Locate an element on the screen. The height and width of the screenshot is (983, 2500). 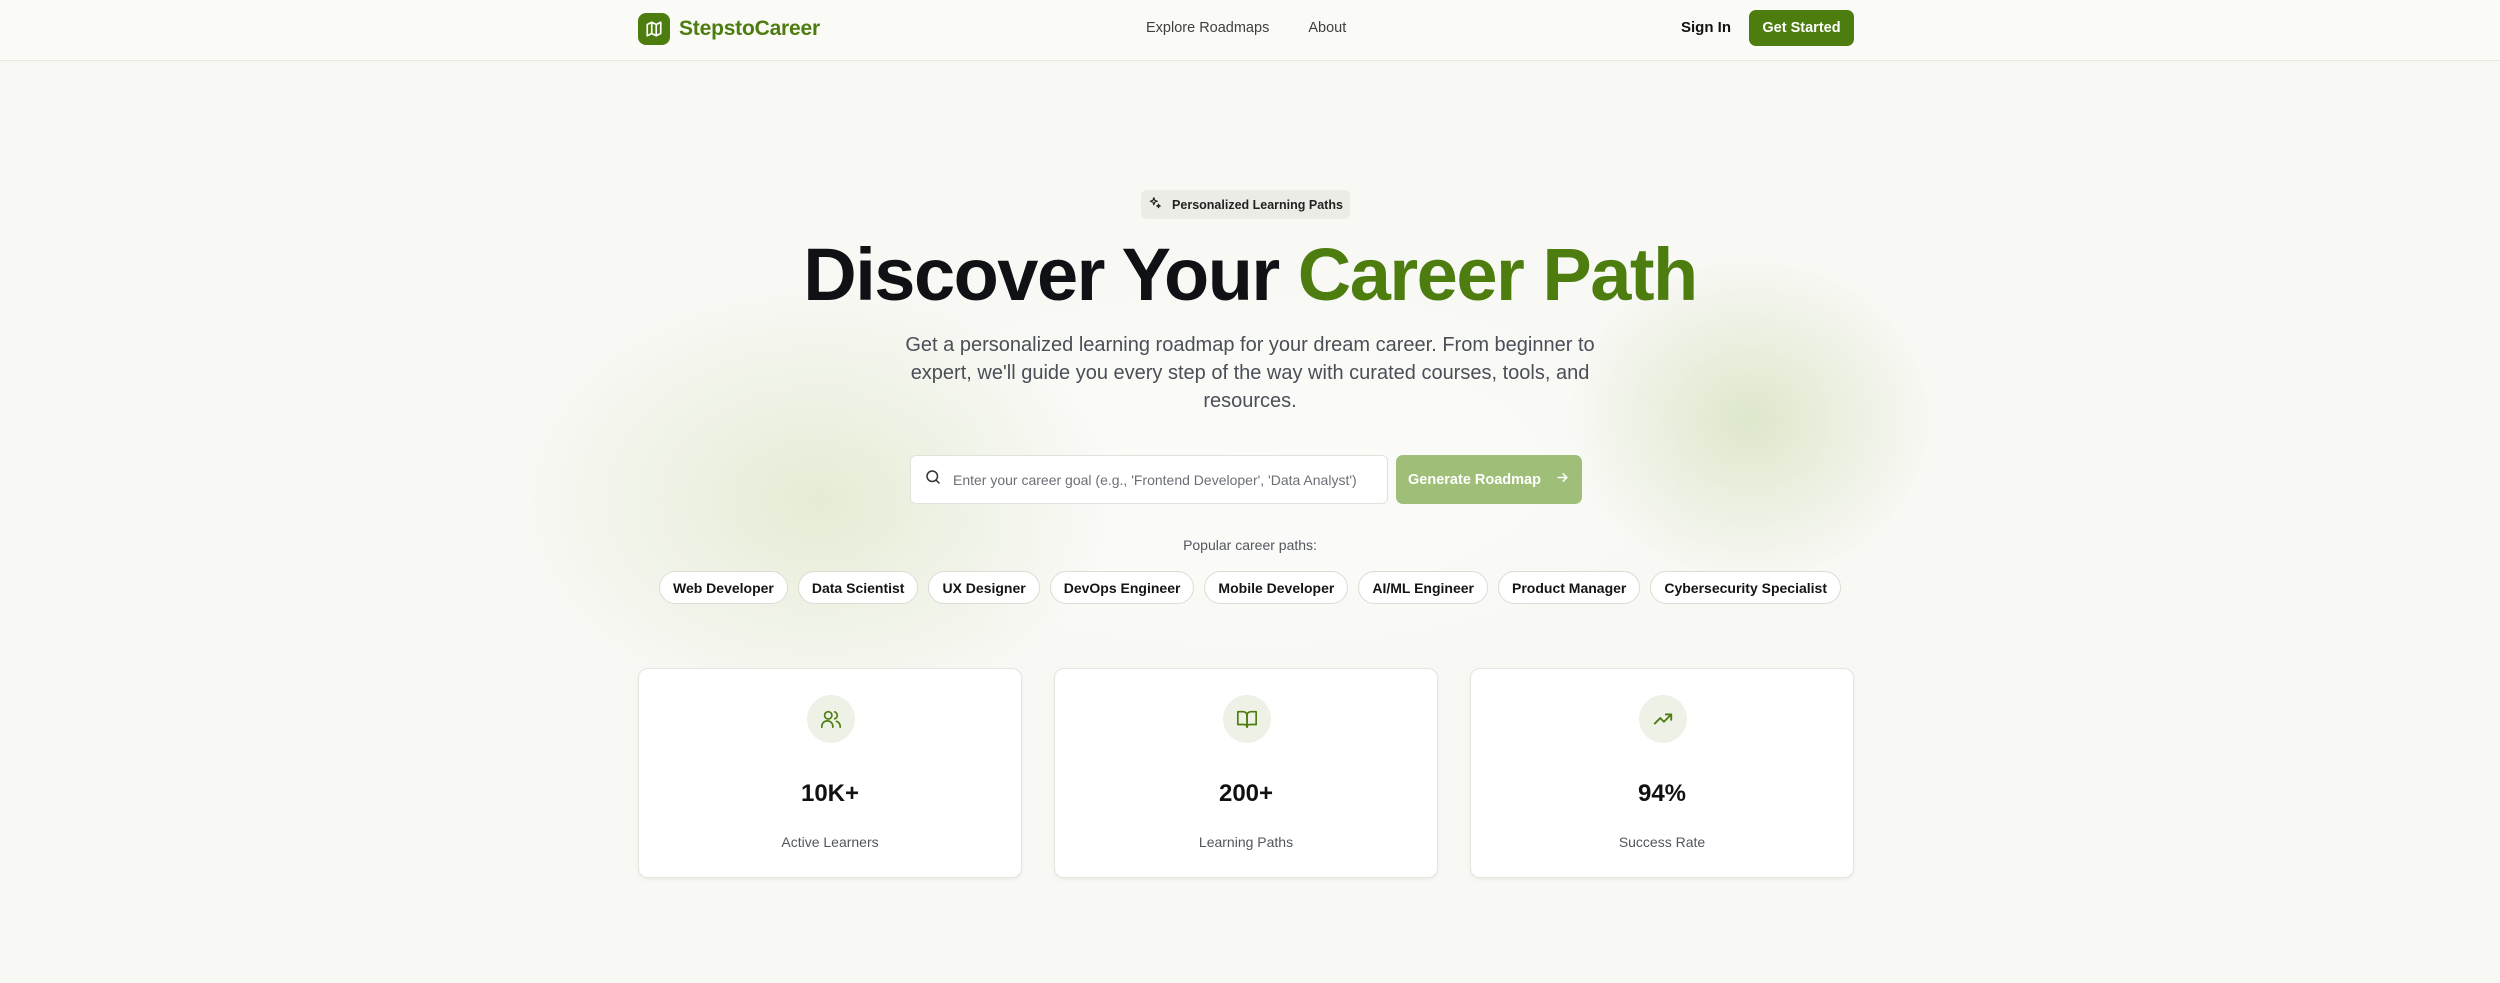
arrow-right-icon is located at coordinates (1562, 479).